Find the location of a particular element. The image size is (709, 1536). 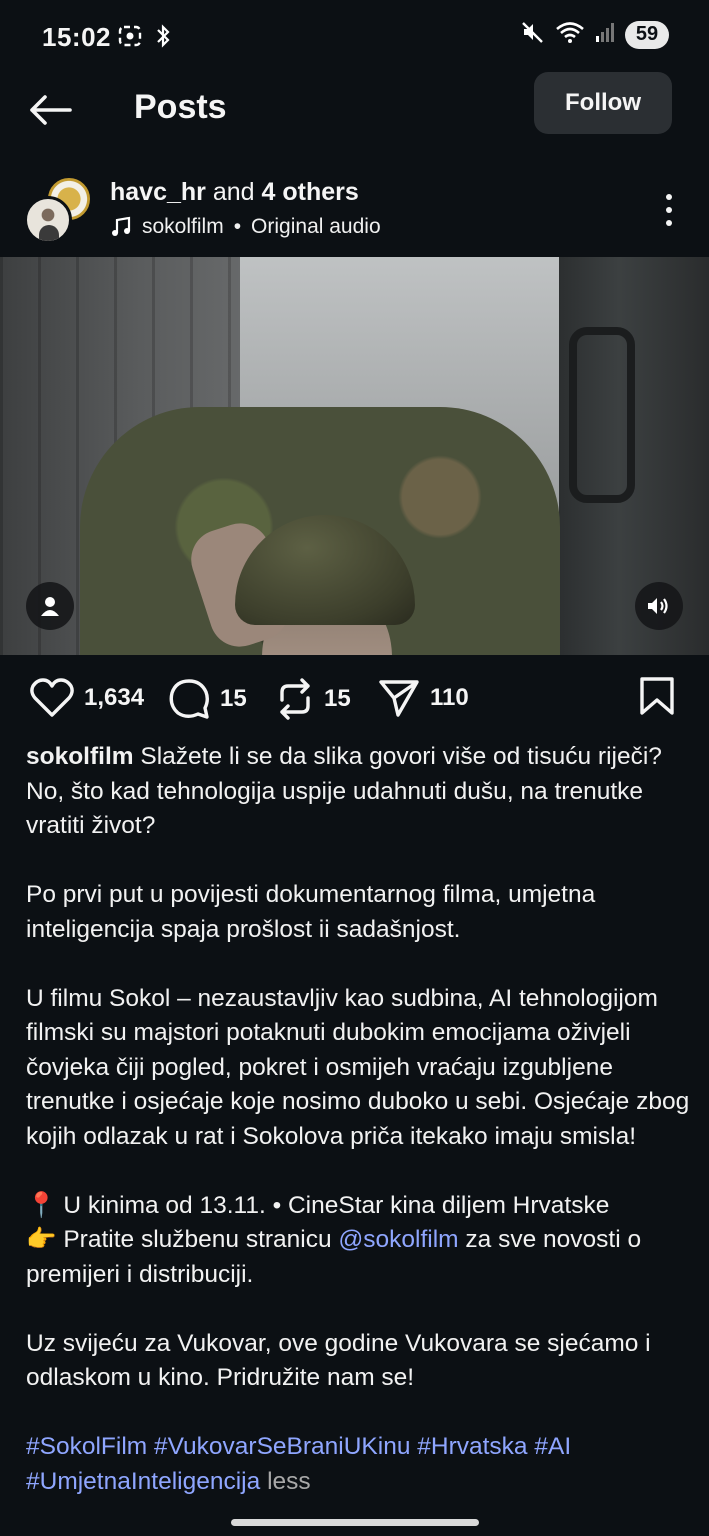

audio-label: Original audio is located at coordinates (316, 226).